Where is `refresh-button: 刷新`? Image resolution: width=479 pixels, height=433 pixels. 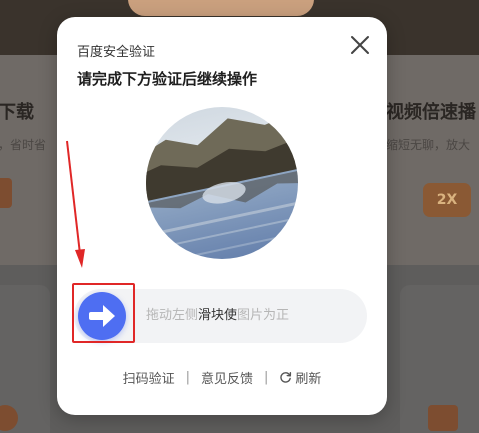
refresh-button: 刷新 is located at coordinates (300, 377).